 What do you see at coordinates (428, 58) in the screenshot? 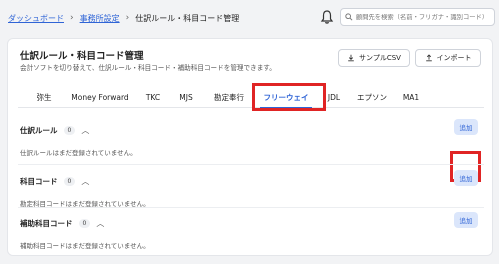
I see `upload-icon` at bounding box center [428, 58].